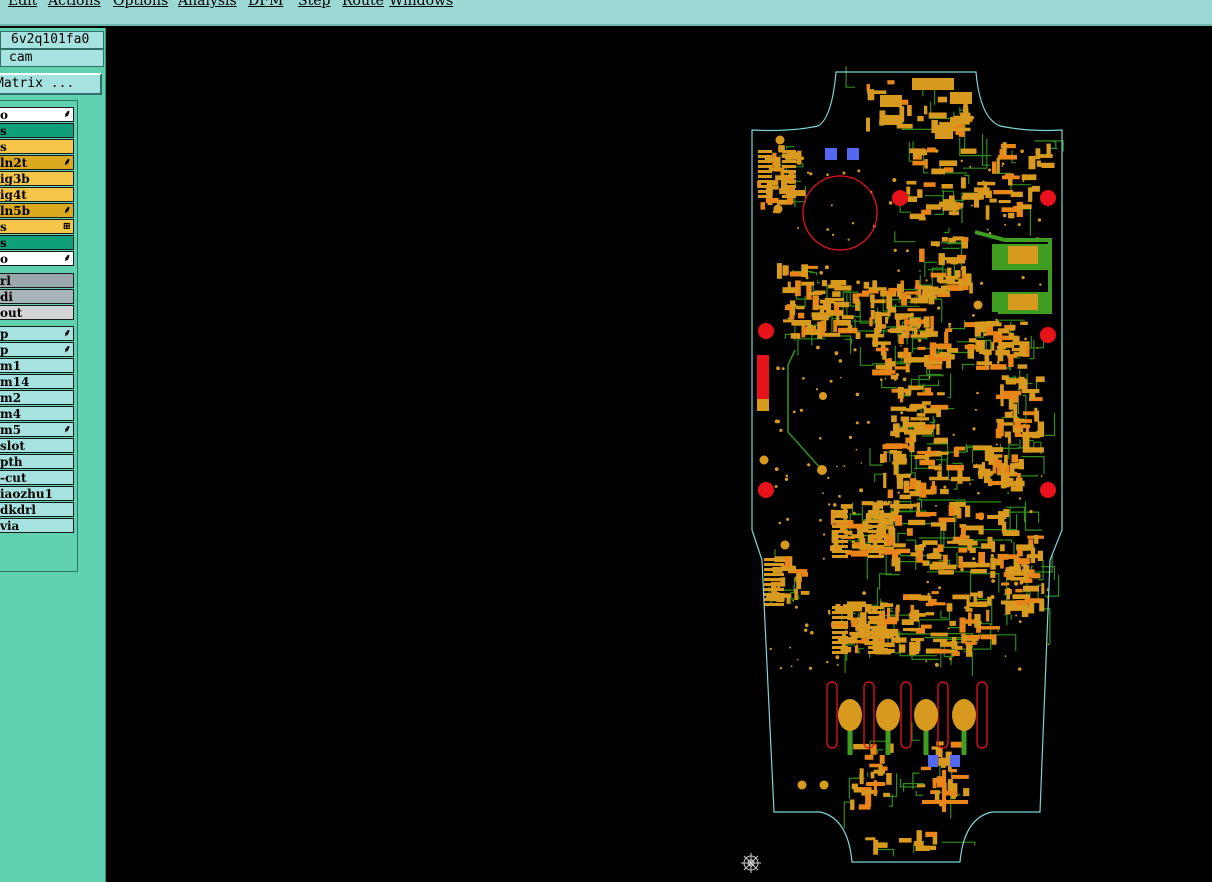  What do you see at coordinates (140, 4) in the screenshot?
I see `menu-options: Options` at bounding box center [140, 4].